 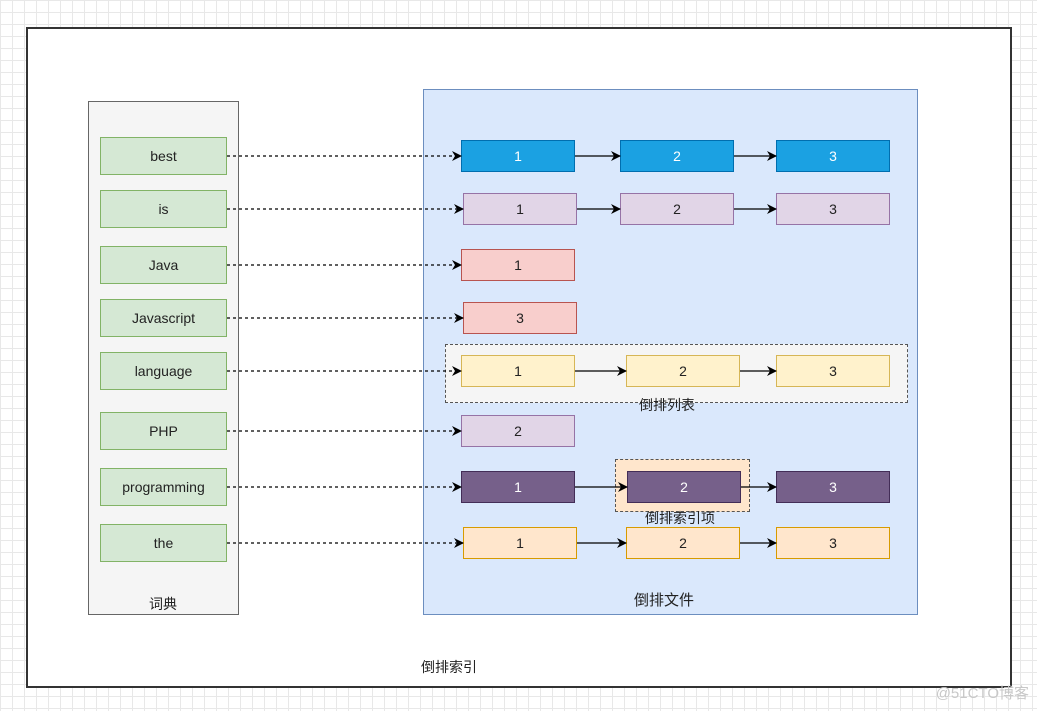 What do you see at coordinates (163, 209) in the screenshot?
I see `dictionary-term: is` at bounding box center [163, 209].